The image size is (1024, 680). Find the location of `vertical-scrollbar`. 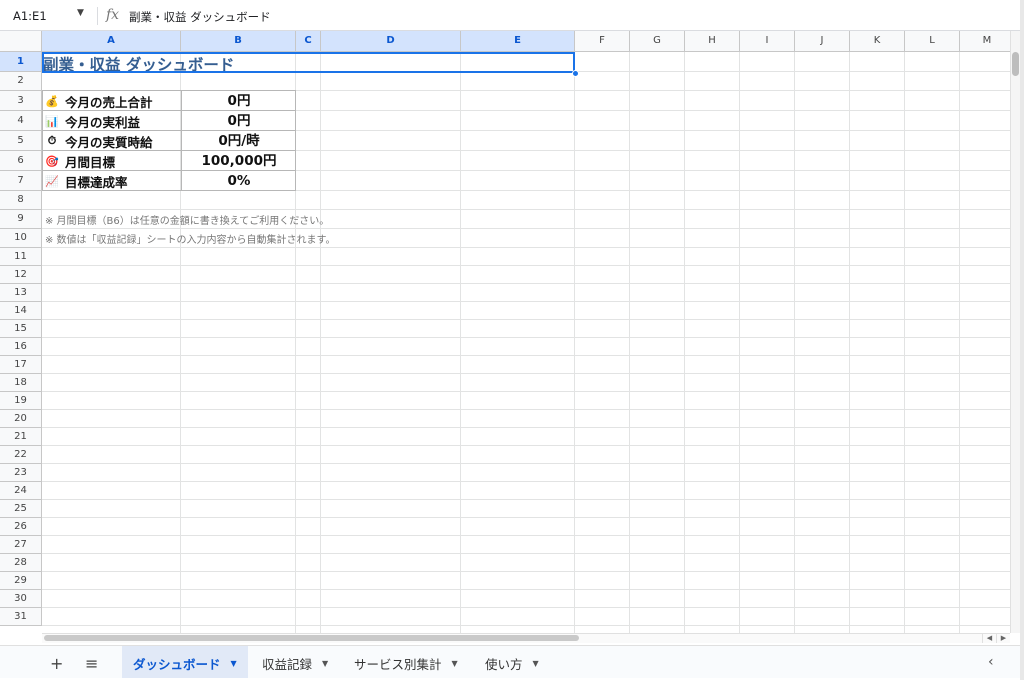

vertical-scrollbar is located at coordinates (1015, 332).